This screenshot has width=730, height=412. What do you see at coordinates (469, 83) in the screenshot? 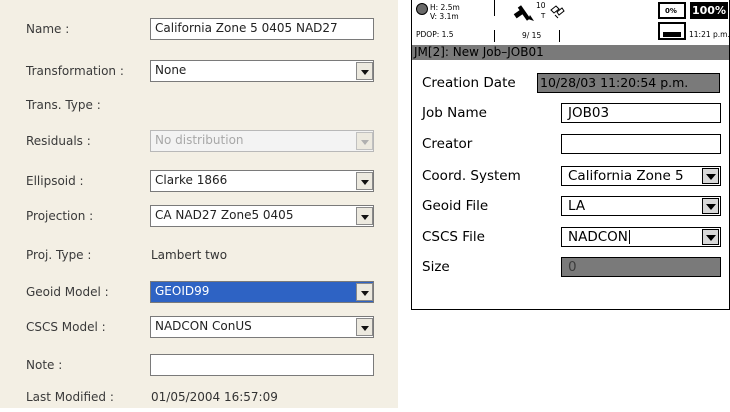
I see `creation-date-label: Creation Date` at bounding box center [469, 83].